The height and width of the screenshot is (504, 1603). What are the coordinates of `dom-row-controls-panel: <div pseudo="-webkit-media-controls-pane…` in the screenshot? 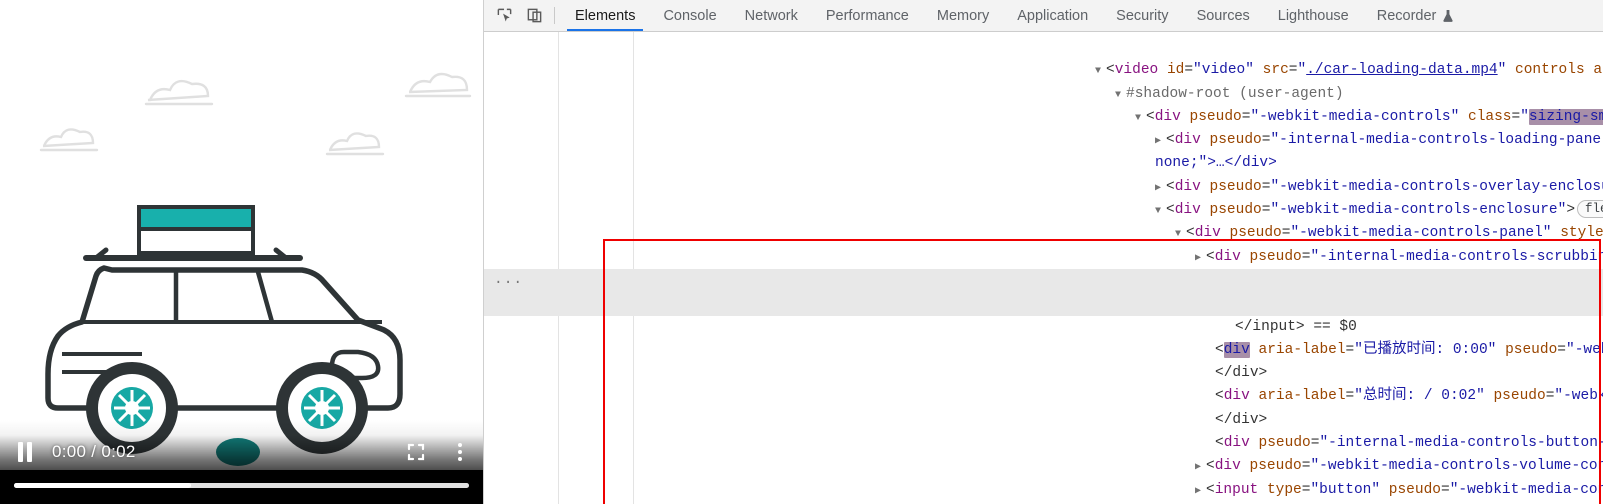 It's located at (1043, 220).